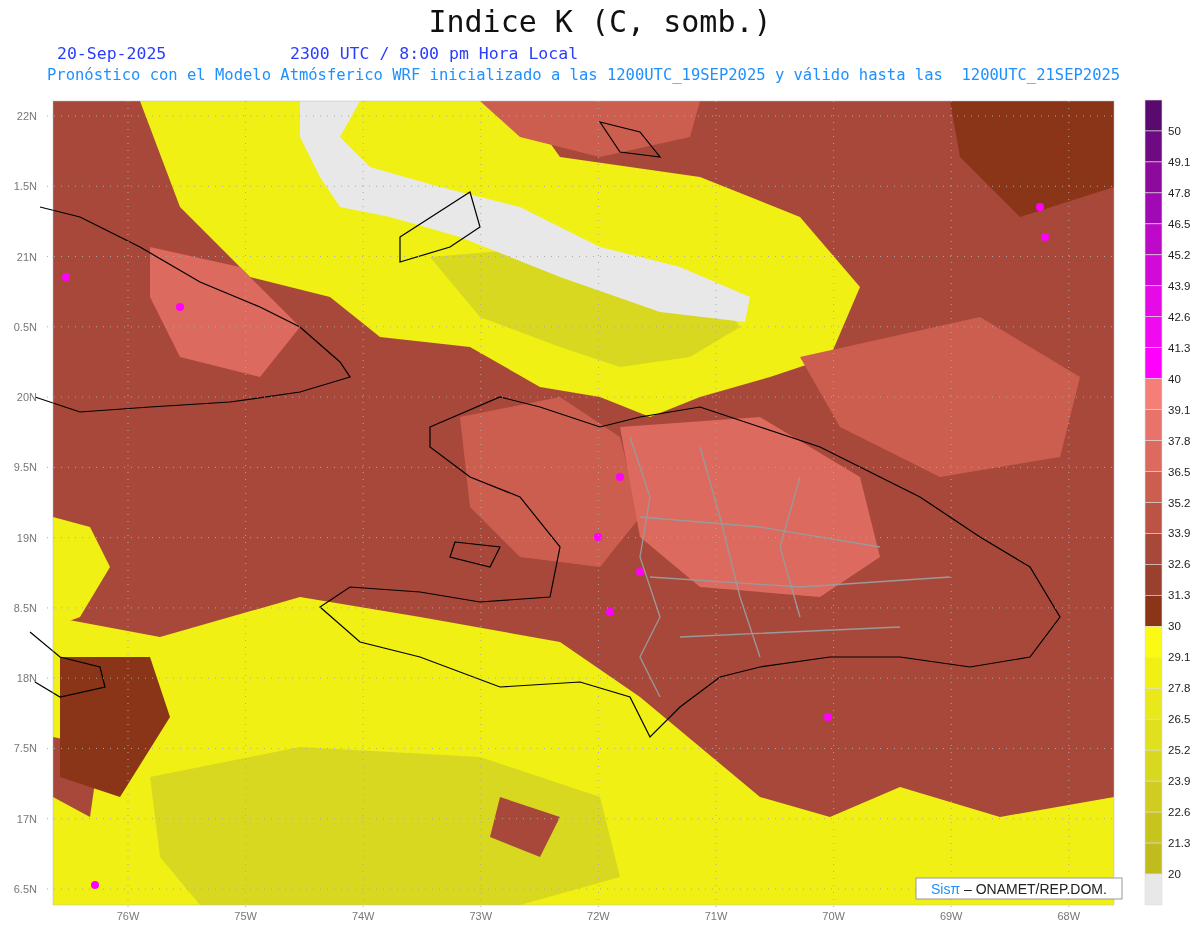  What do you see at coordinates (1179, 812) in the screenshot?
I see `legend-label: 22.6` at bounding box center [1179, 812].